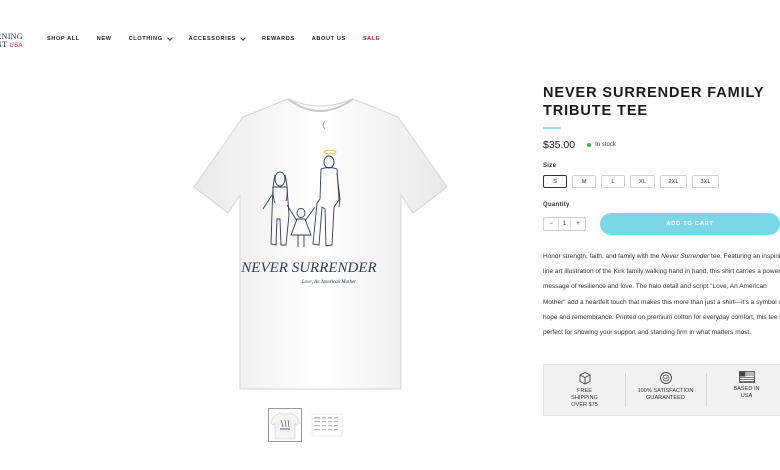 The width and height of the screenshot is (780, 470). Describe the element at coordinates (11, 45) in the screenshot. I see `brand-logo-line2: NT USA` at that location.